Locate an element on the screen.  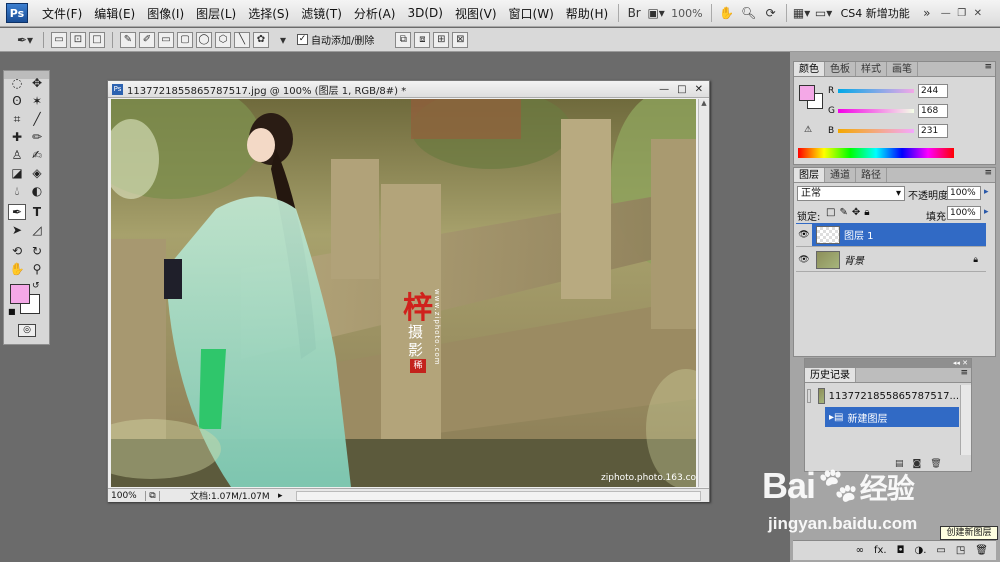
3d-orbit-icon: ↻ is located at coordinates (37, 251).